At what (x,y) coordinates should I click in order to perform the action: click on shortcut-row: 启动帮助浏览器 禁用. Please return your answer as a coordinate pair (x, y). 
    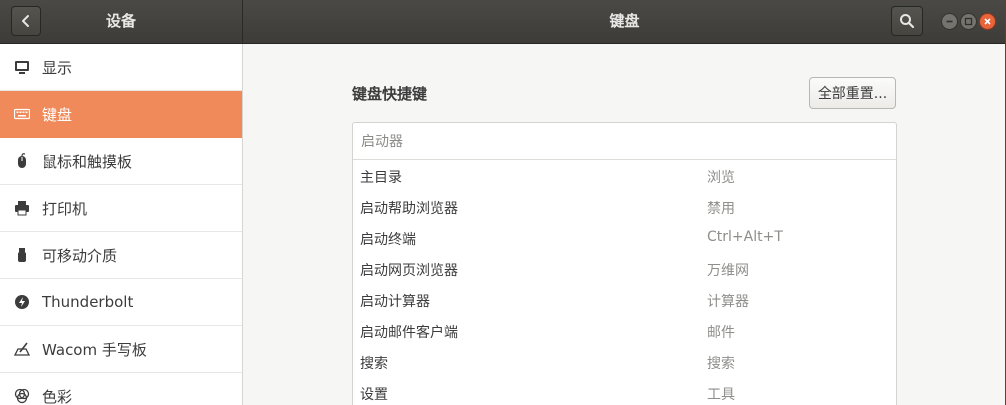
    Looking at the image, I should click on (624, 206).